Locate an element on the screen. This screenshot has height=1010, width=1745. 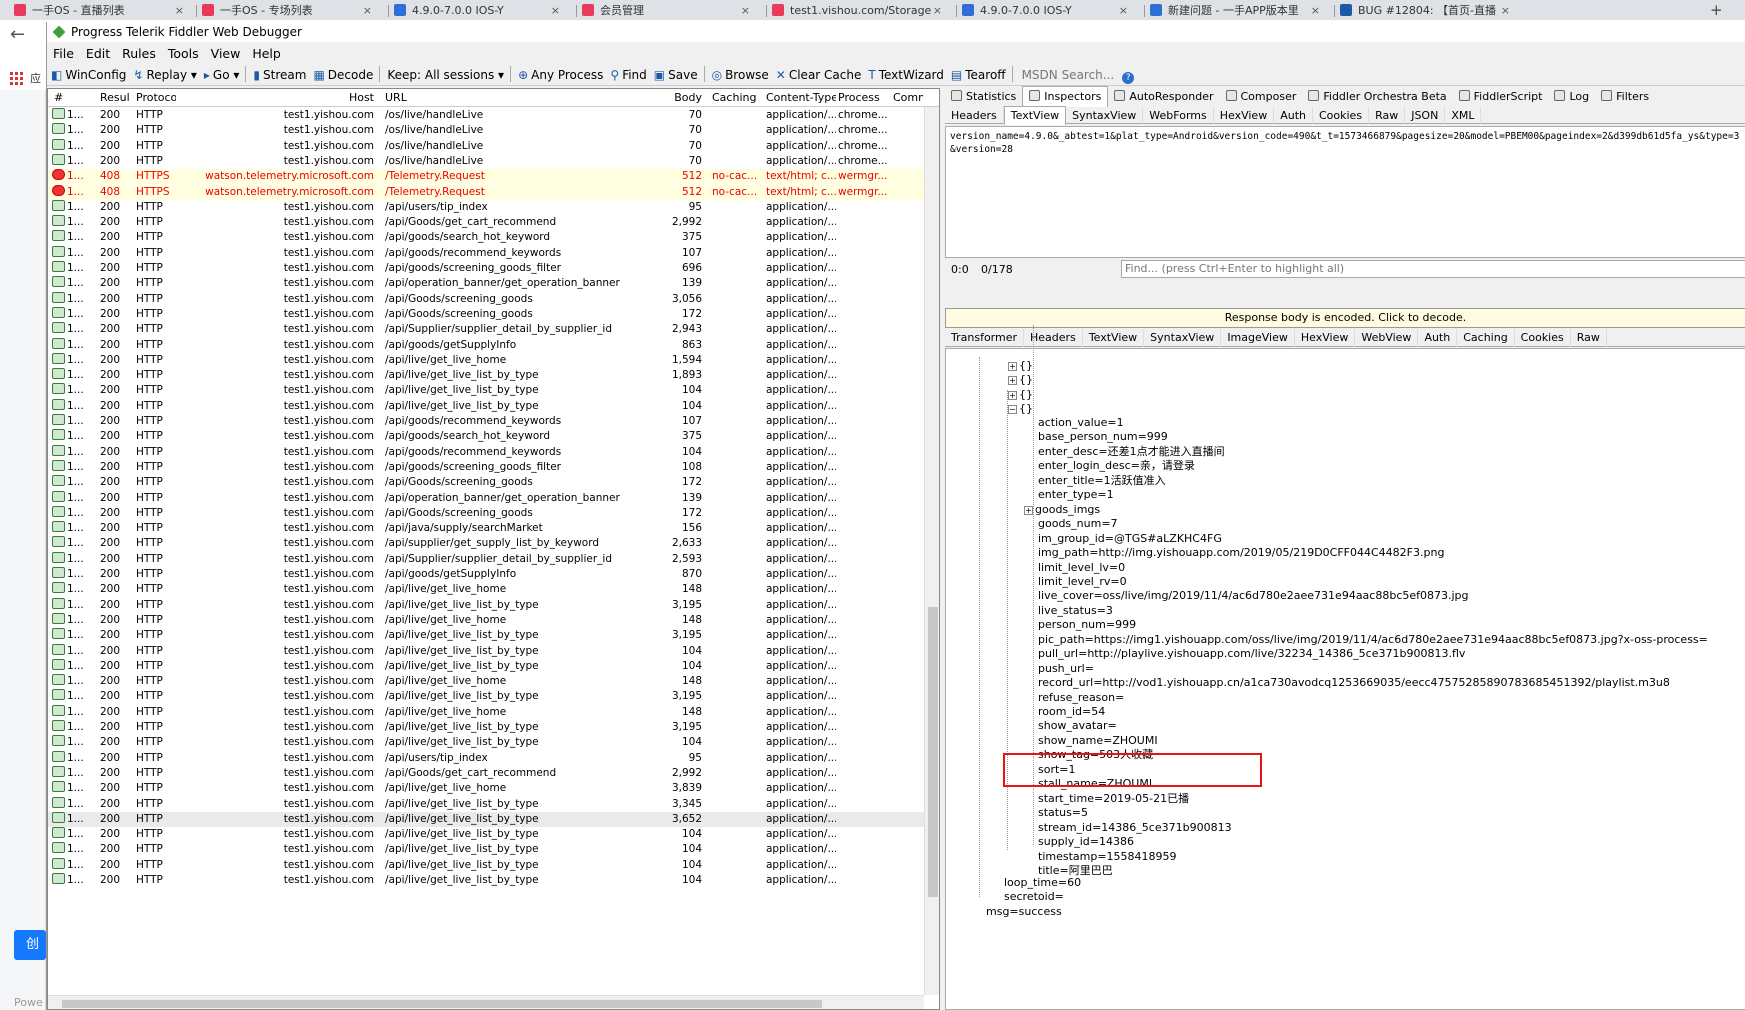
tree-field: supply_id=14386 is located at coordinates (1086, 842).